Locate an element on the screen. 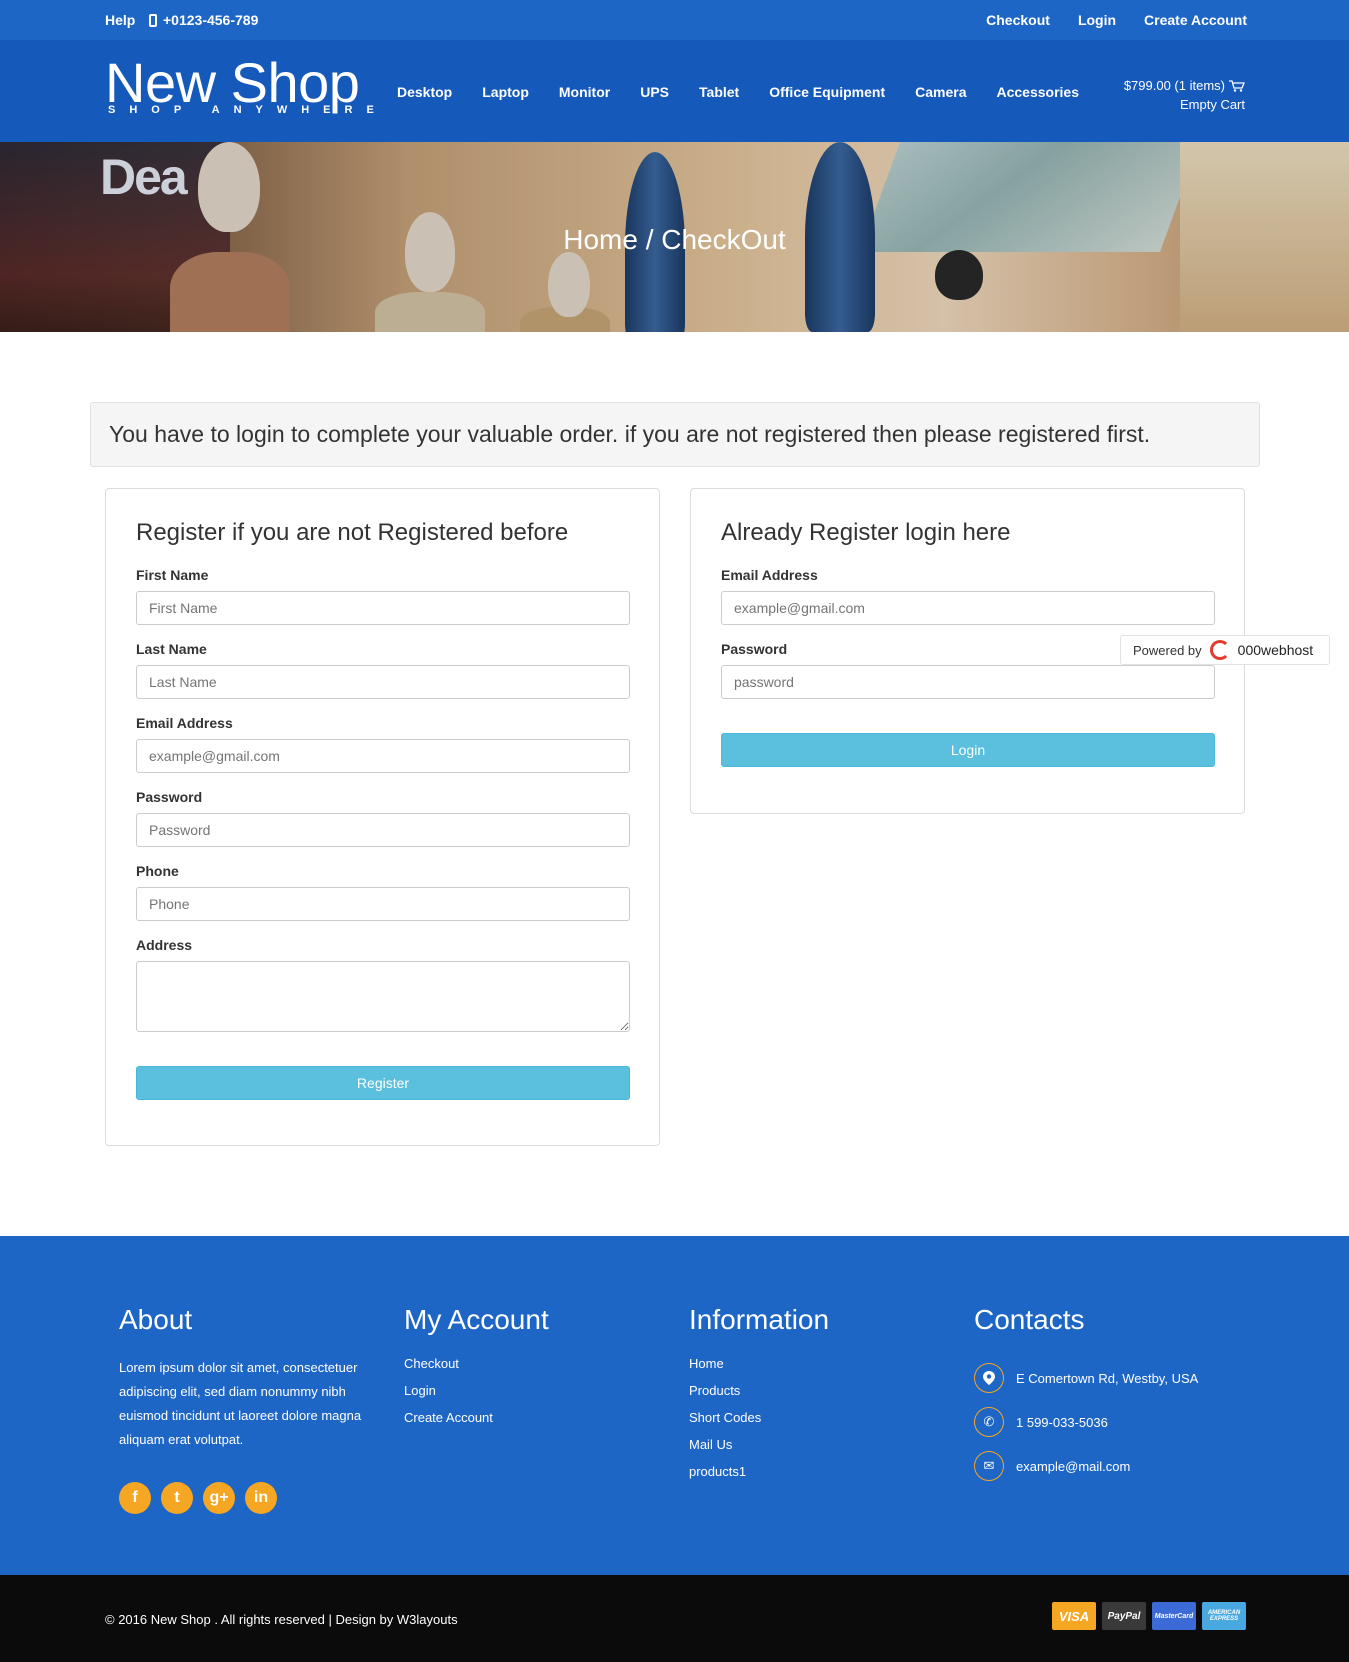 The image size is (1349, 1662). phone-text: +0123-456-789 is located at coordinates (211, 20).